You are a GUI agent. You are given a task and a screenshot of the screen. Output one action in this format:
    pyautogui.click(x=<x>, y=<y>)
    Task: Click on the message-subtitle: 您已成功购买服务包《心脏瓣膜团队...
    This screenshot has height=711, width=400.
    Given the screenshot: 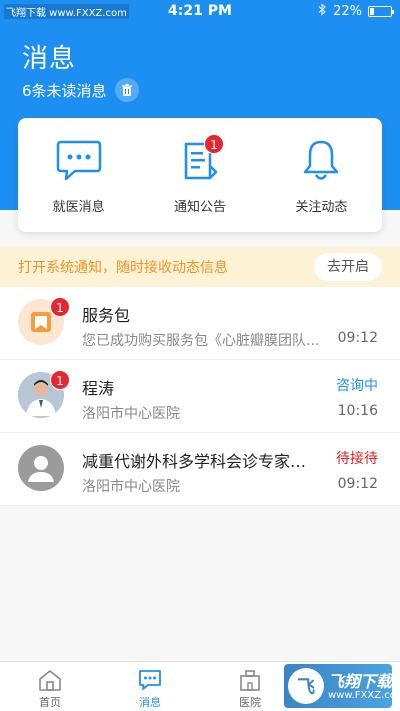 What is the action you would take?
    pyautogui.click(x=201, y=341)
    